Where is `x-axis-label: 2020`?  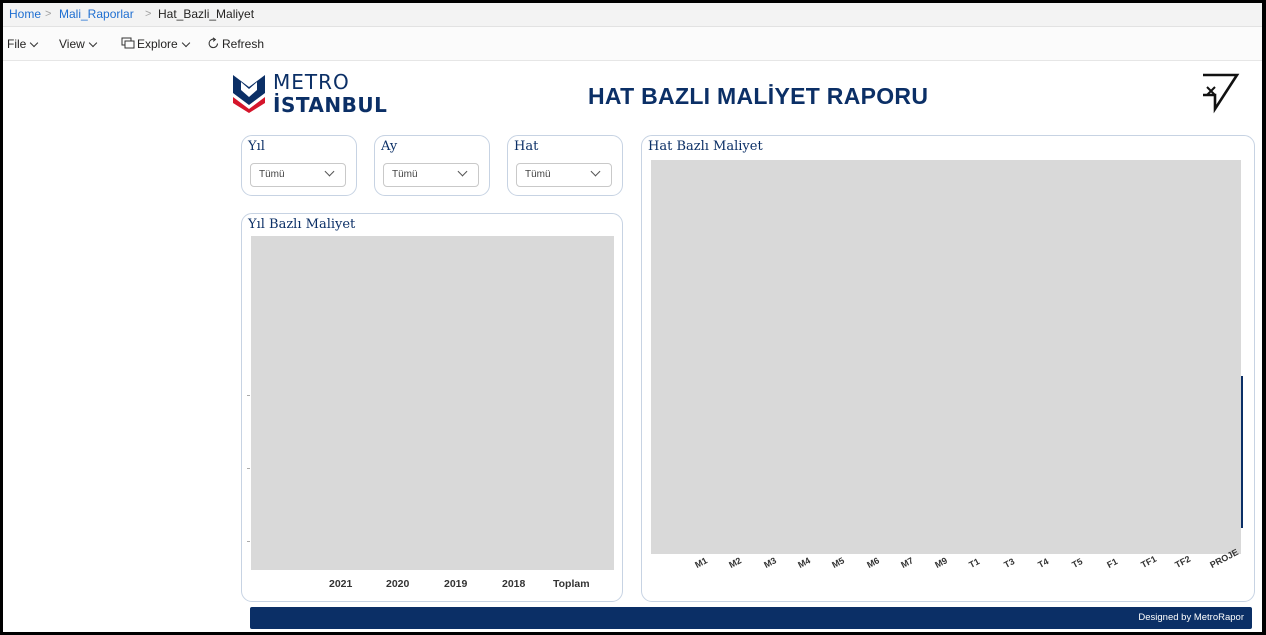 x-axis-label: 2020 is located at coordinates (398, 584).